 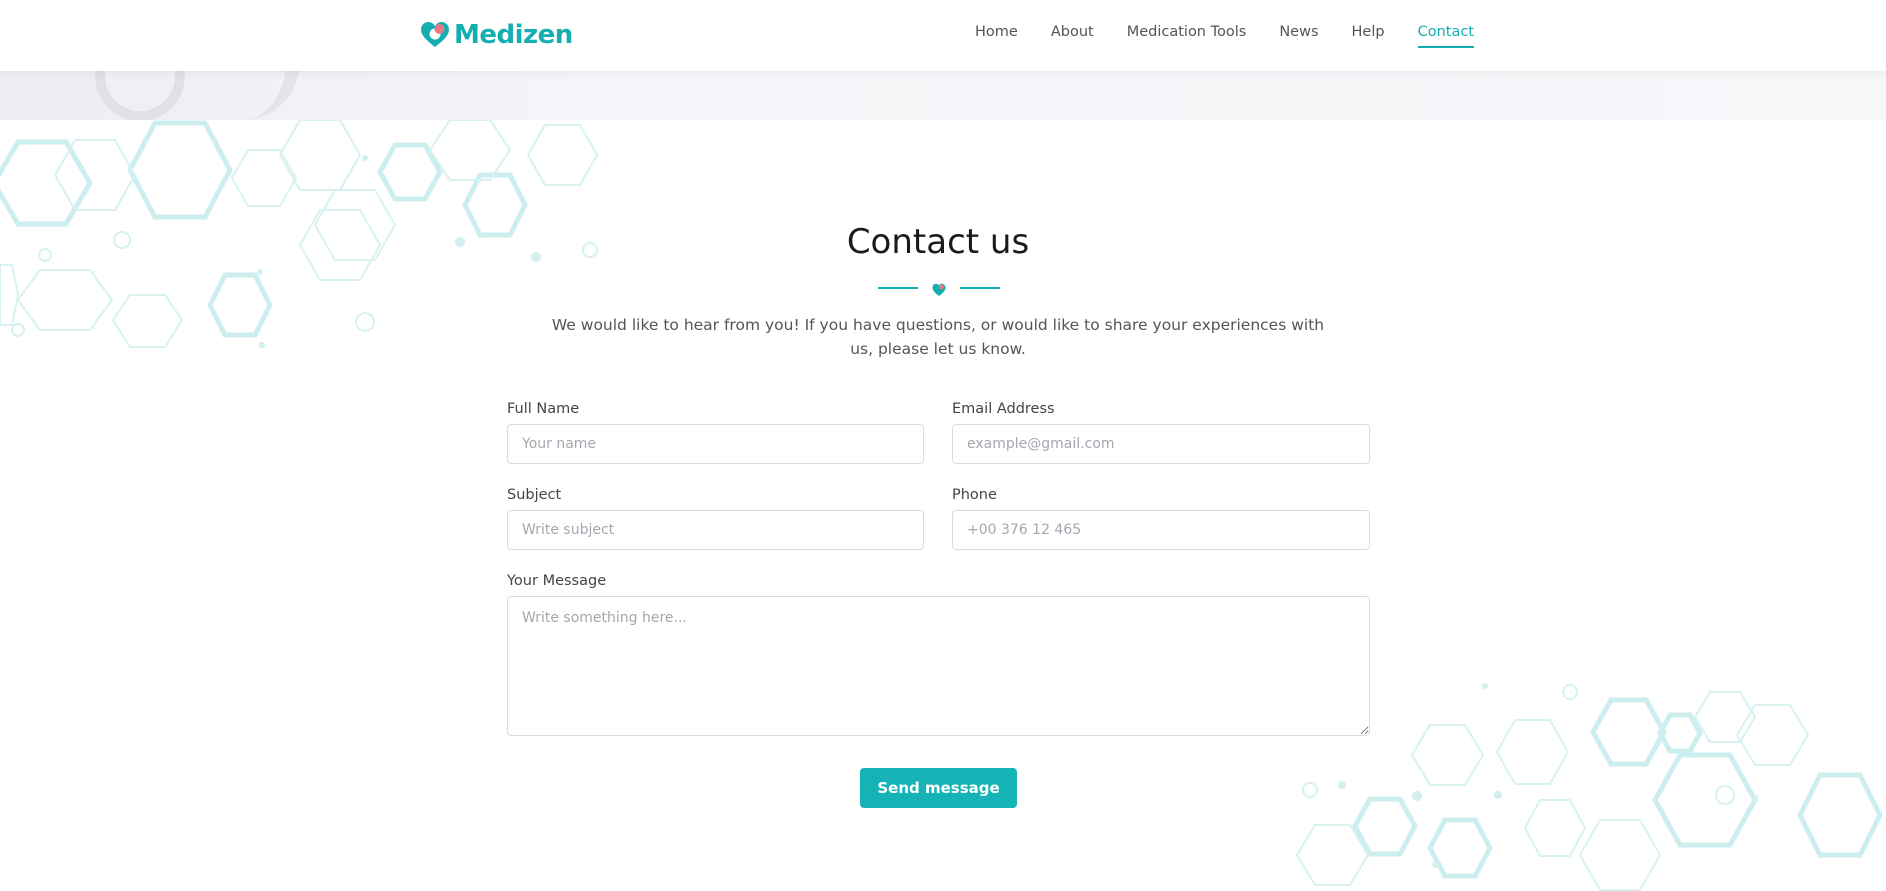 What do you see at coordinates (1161, 444) in the screenshot?
I see `email-input` at bounding box center [1161, 444].